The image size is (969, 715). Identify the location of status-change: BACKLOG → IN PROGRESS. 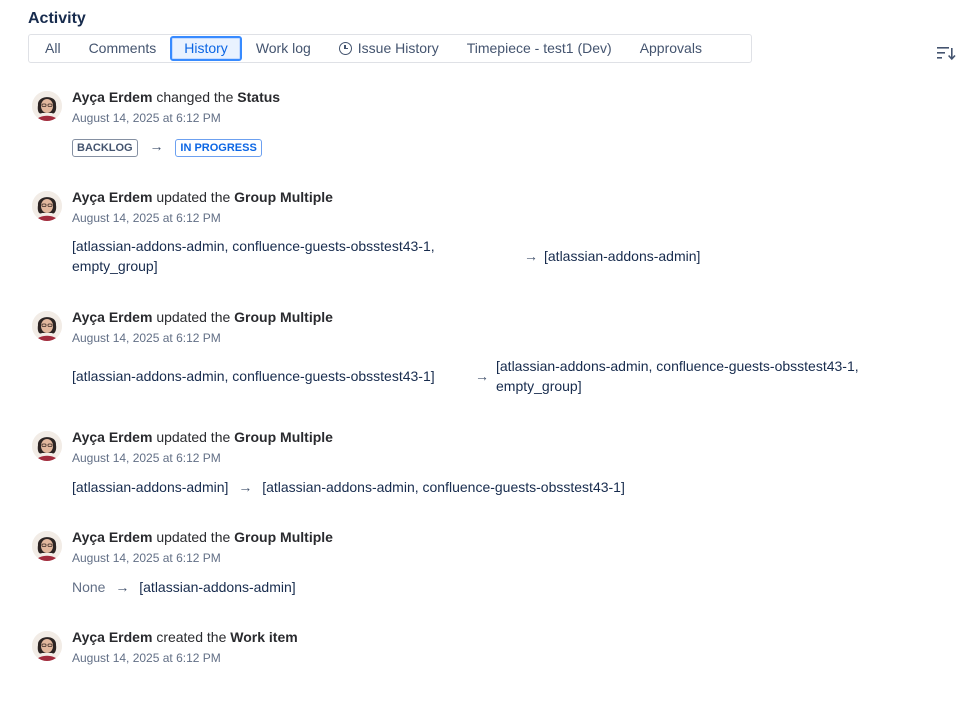
(167, 147).